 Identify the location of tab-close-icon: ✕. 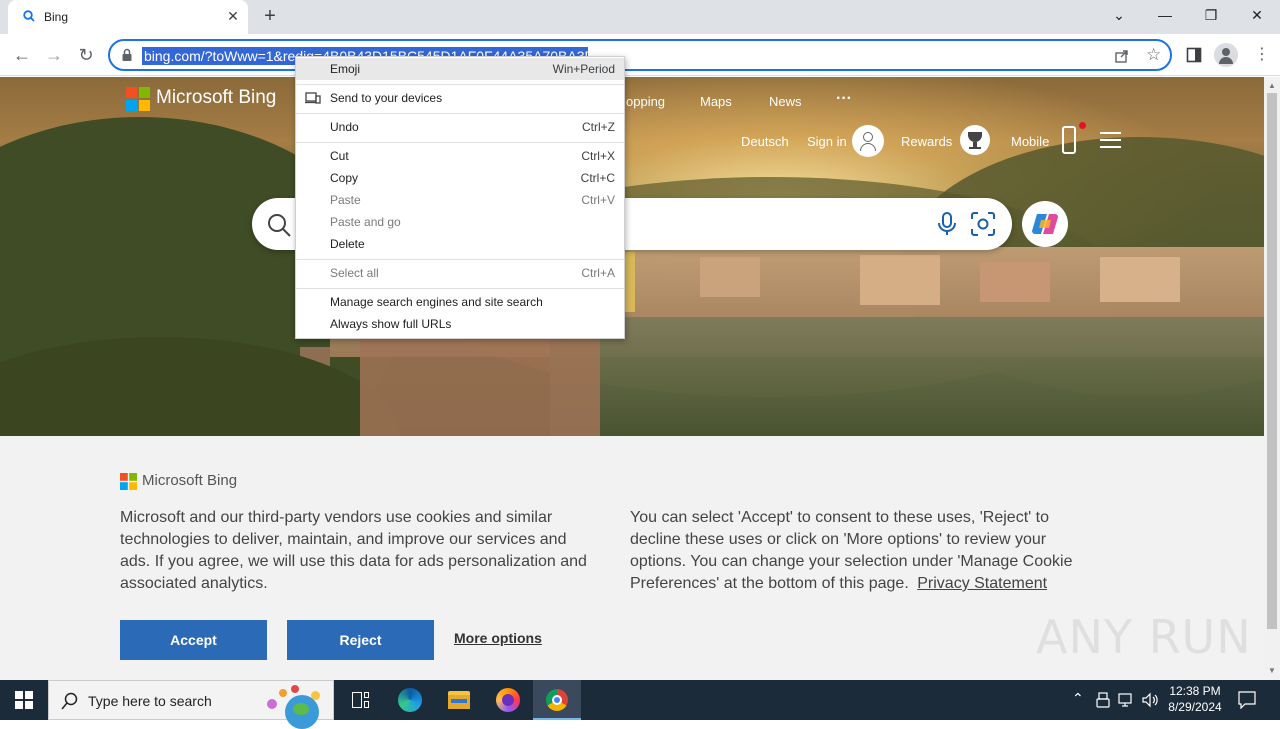
(233, 16).